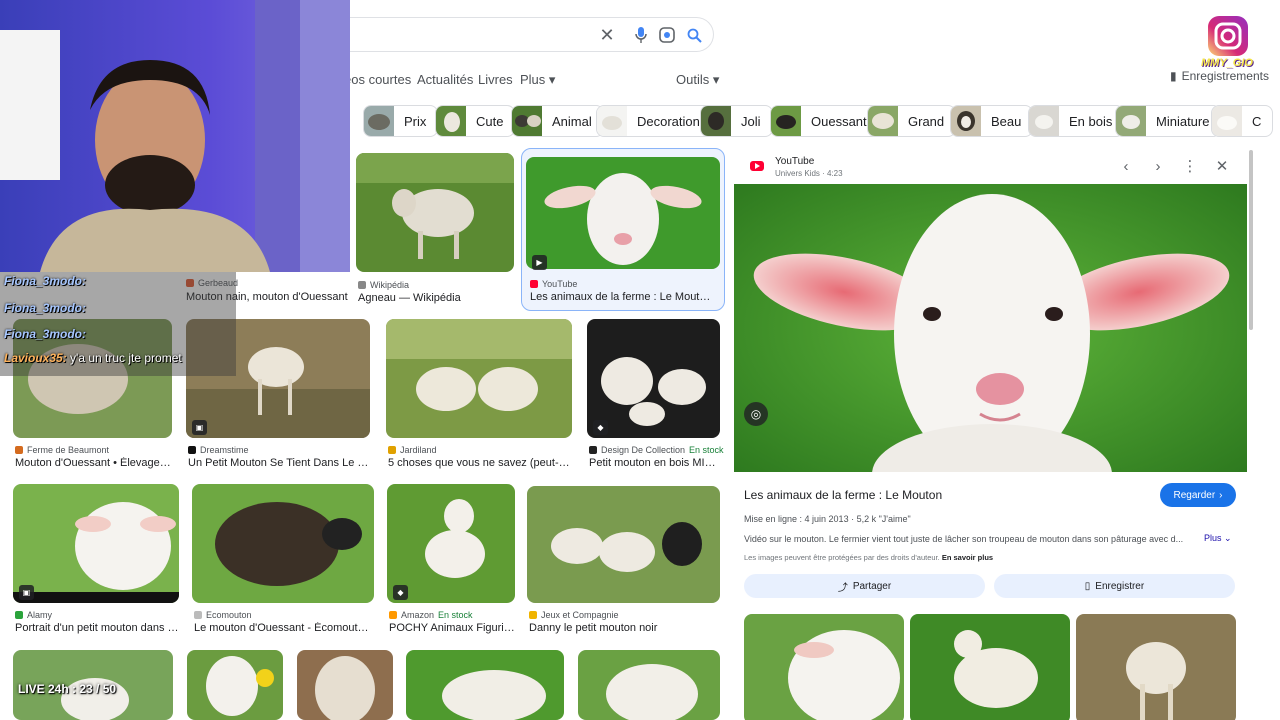  I want to click on saved-button: ▮ Enregistrements, so click(1219, 76).